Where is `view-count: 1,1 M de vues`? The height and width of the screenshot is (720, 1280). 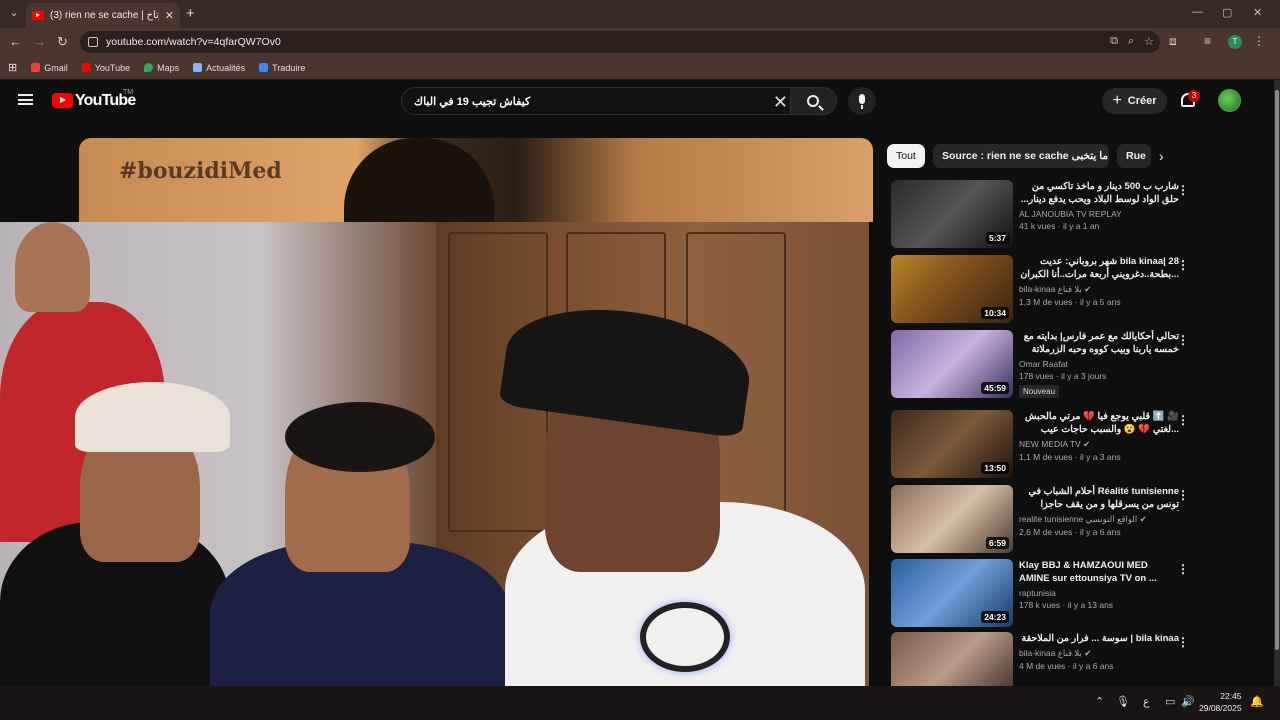 view-count: 1,1 M de vues is located at coordinates (1046, 457).